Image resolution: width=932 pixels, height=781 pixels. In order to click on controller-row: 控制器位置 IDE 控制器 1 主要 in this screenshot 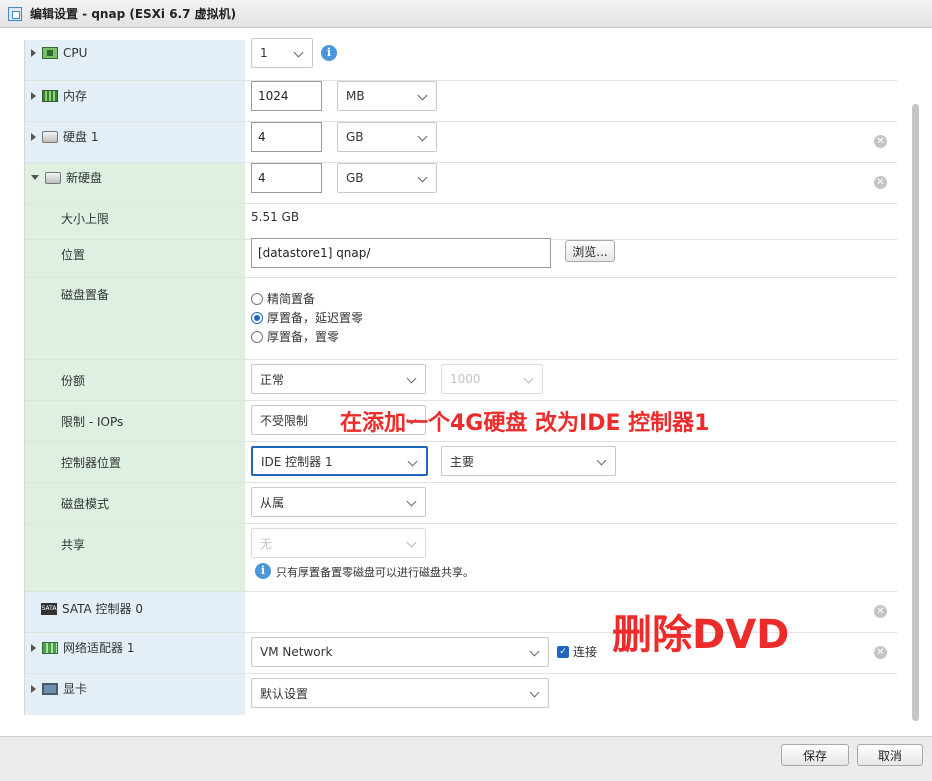, I will do `click(461, 462)`.